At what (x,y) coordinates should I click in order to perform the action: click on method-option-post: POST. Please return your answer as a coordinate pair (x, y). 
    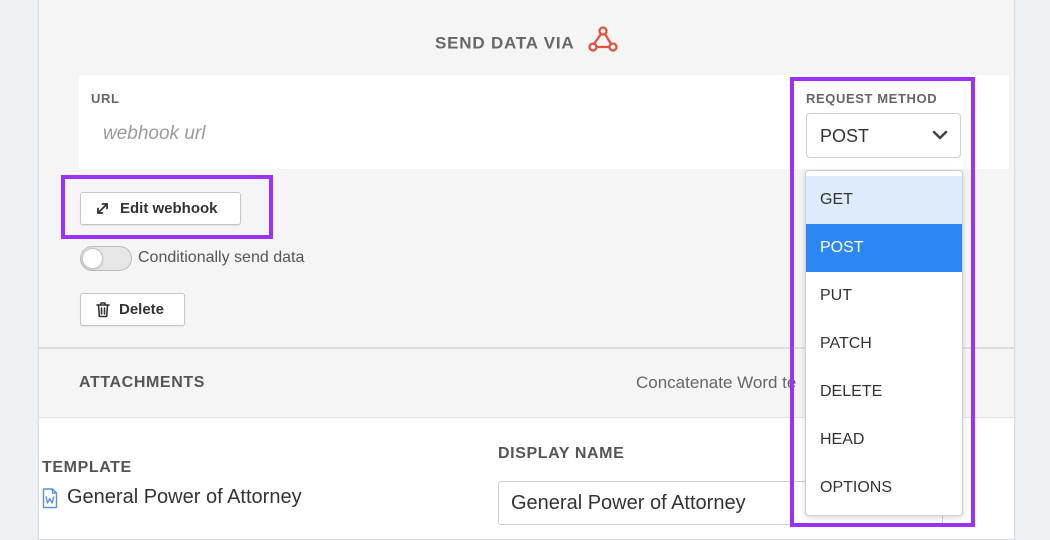
    Looking at the image, I should click on (884, 248).